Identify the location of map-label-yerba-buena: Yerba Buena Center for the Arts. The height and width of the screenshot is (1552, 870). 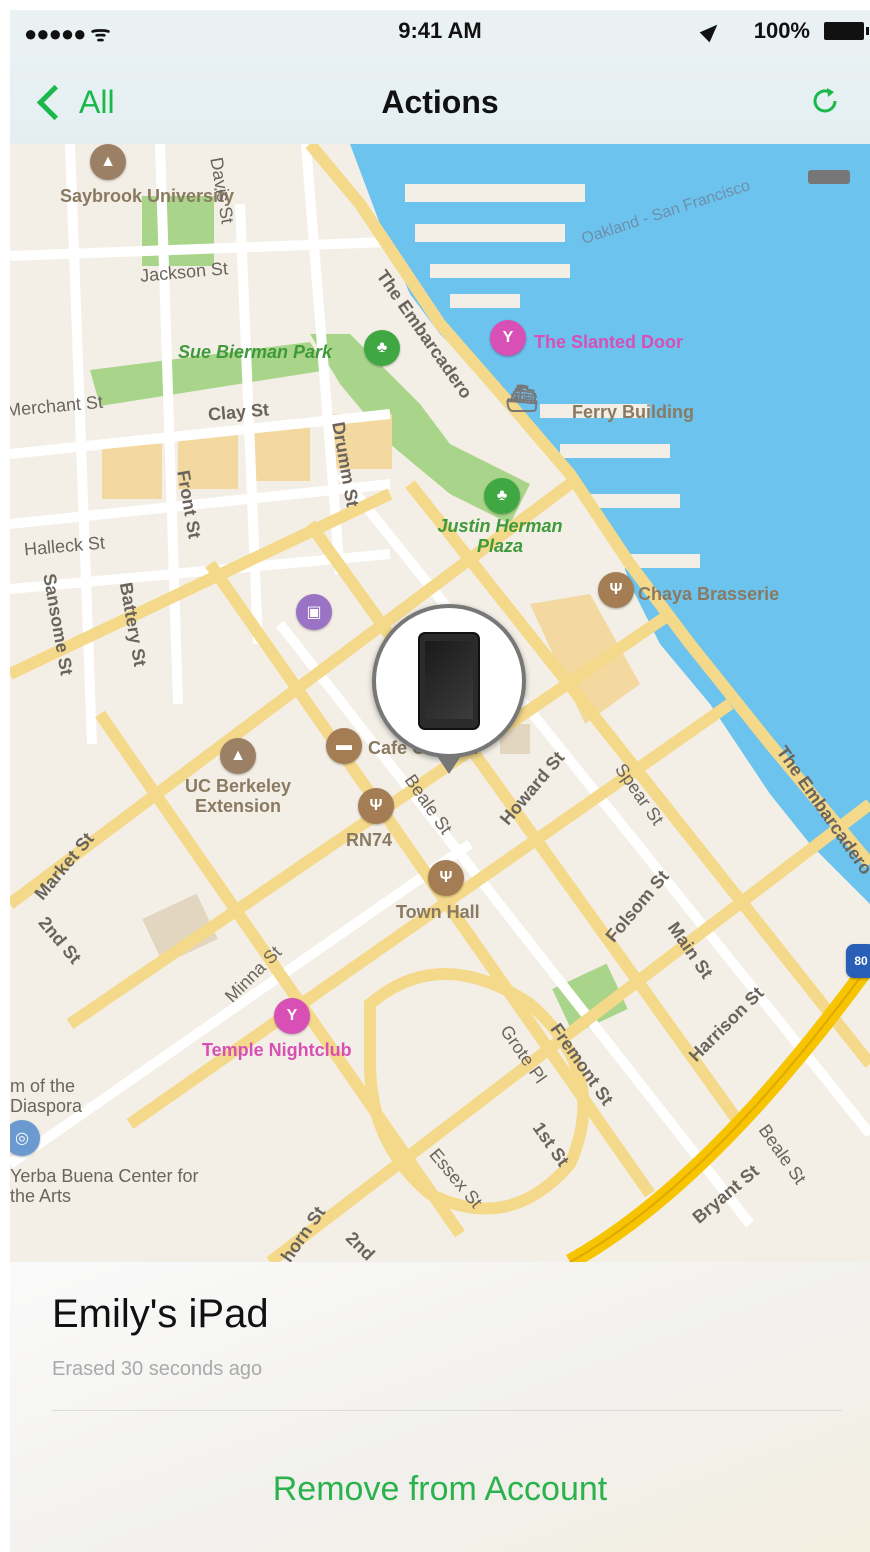
(104, 1186).